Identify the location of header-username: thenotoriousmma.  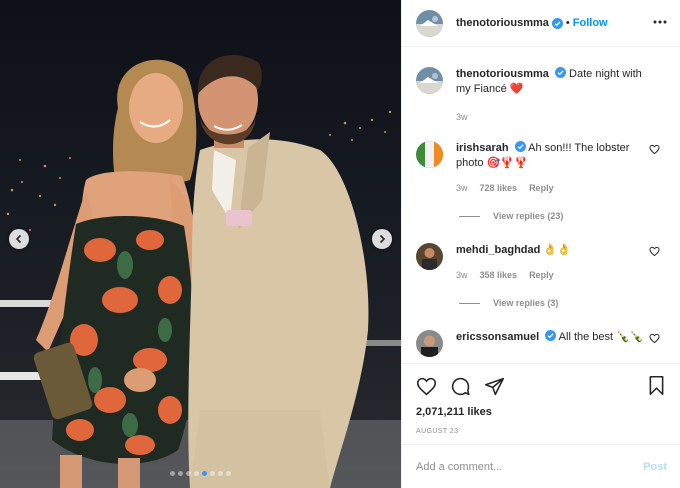
(502, 23).